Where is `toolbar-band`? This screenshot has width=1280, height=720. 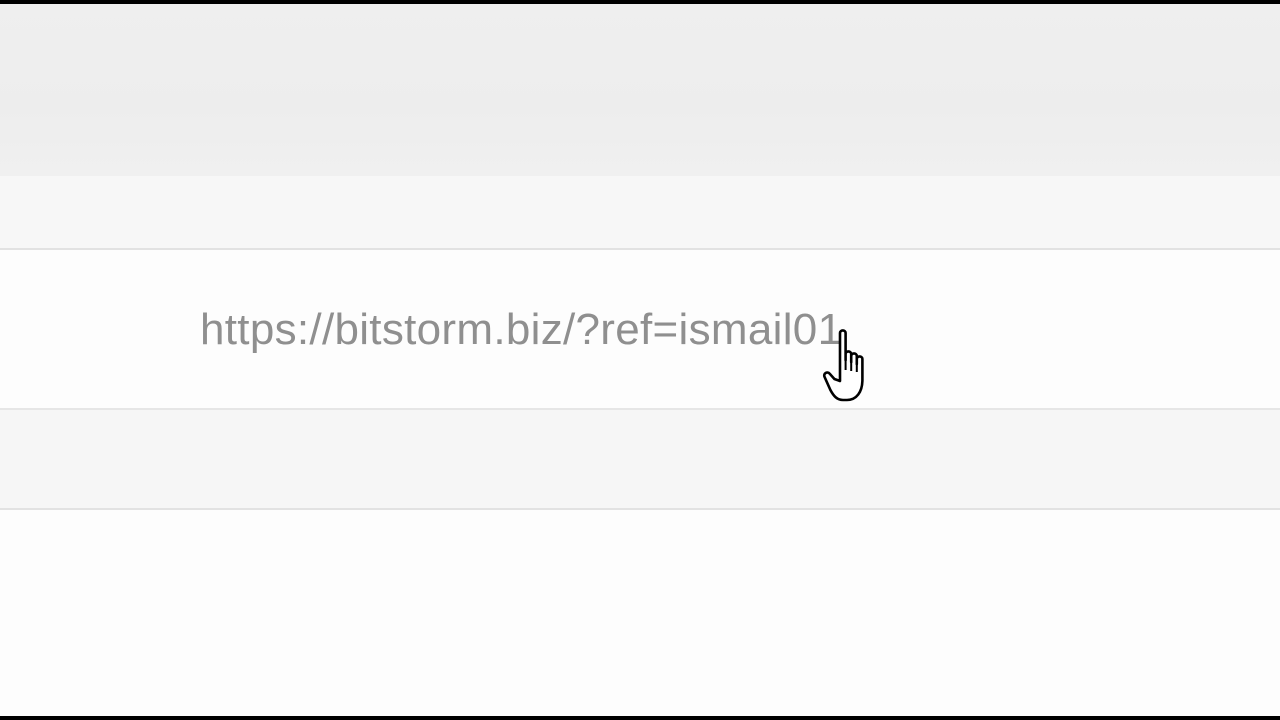 toolbar-band is located at coordinates (640, 213).